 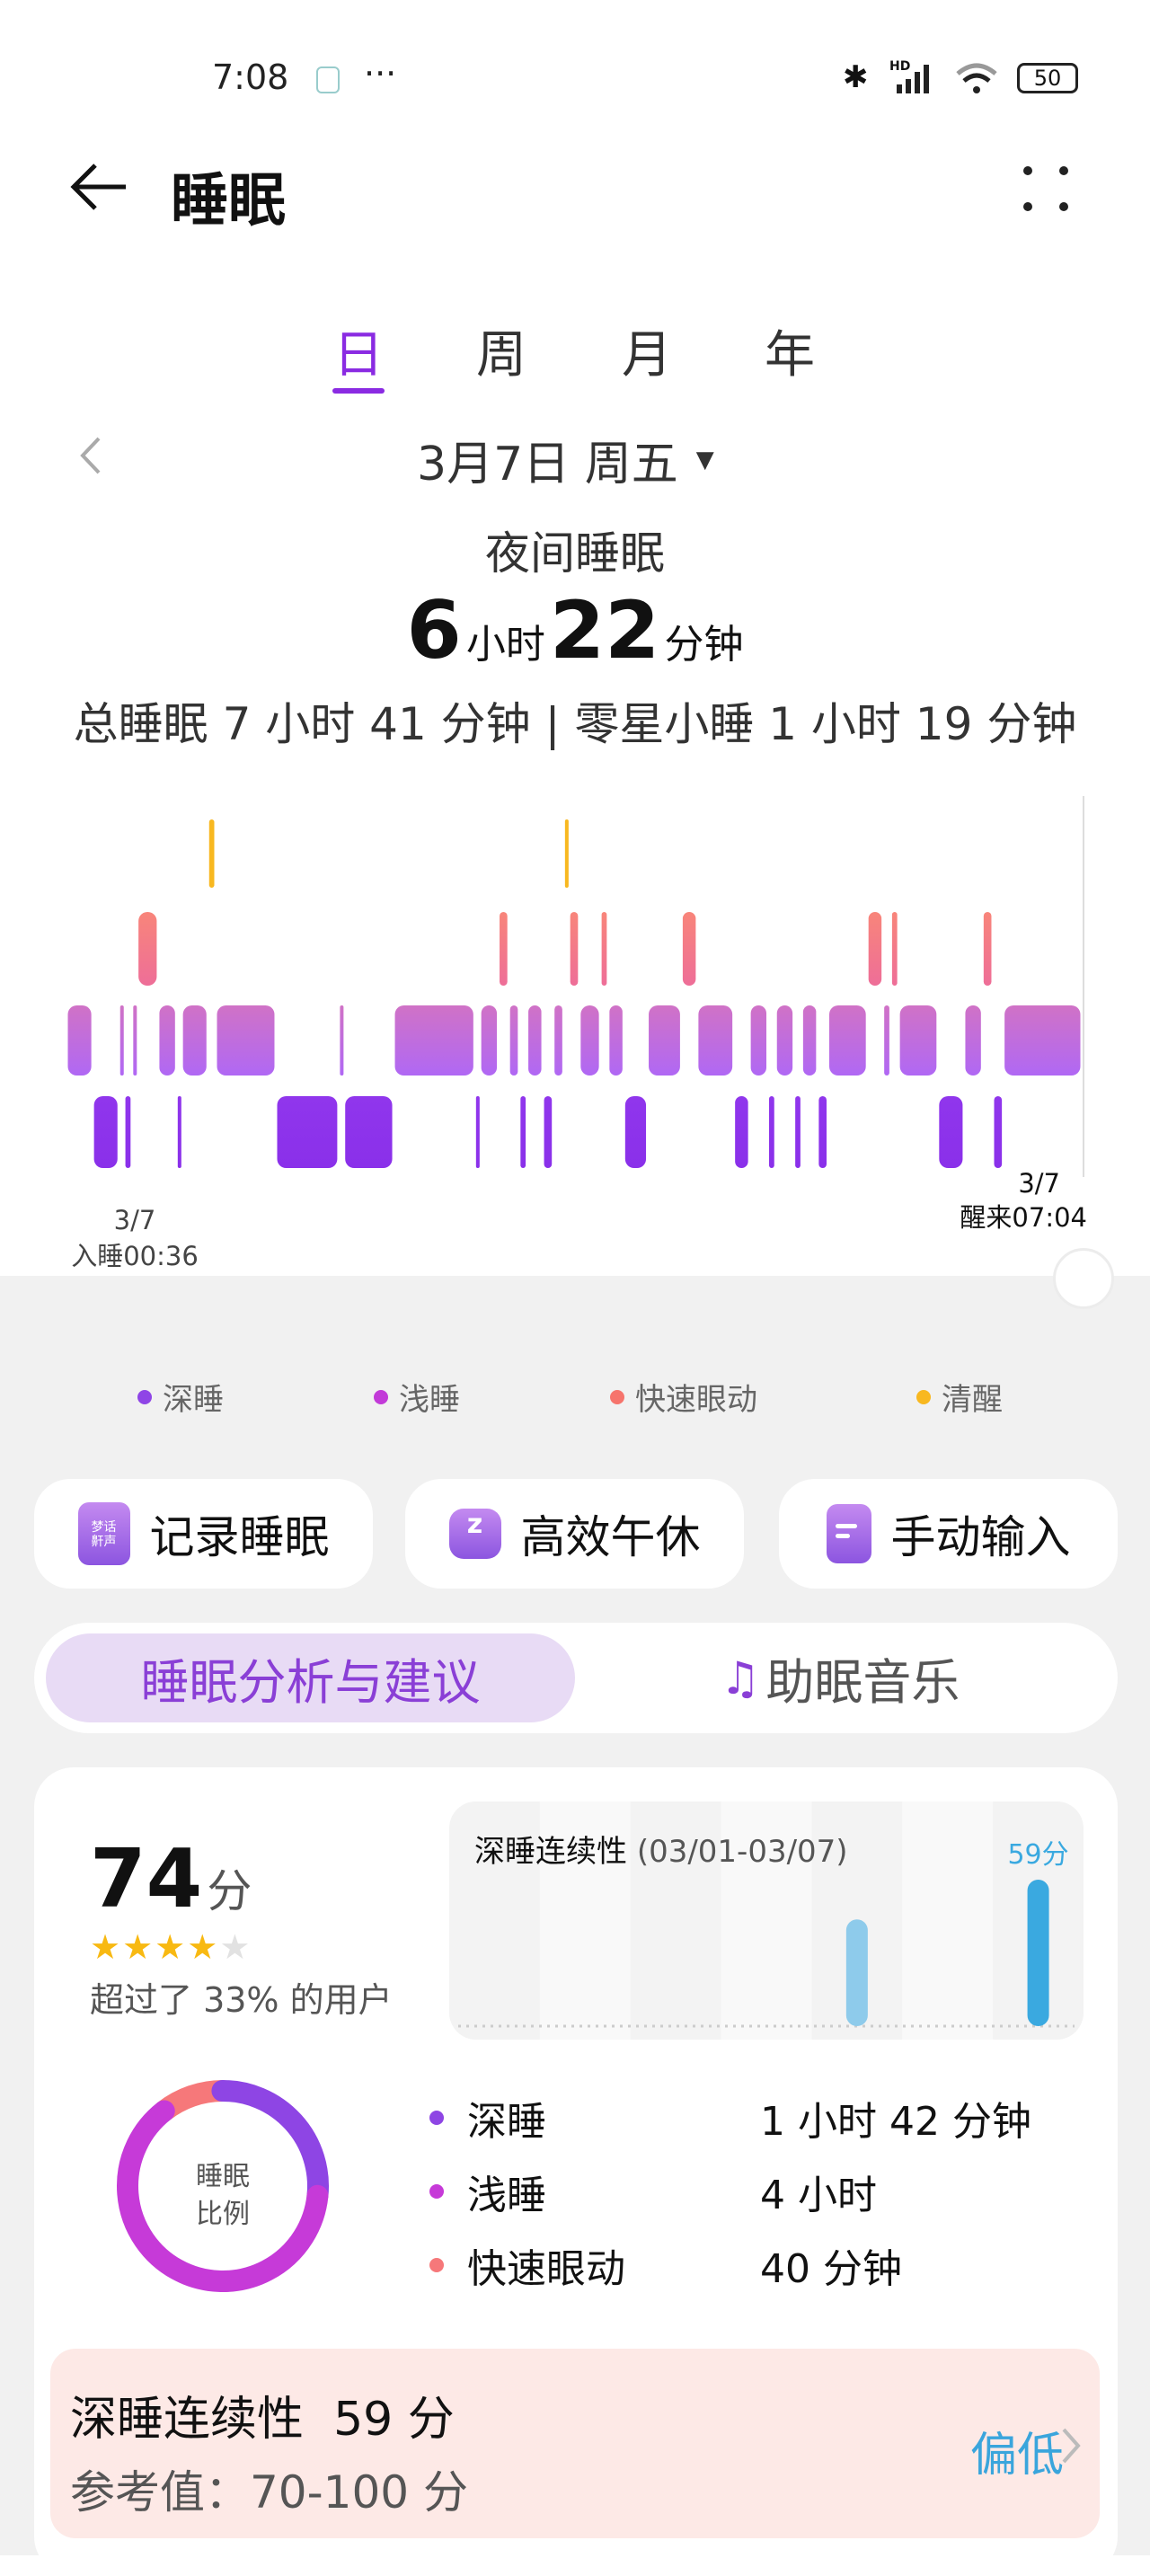 I want to click on ratio-list: 深睡 1 小时 42 分钟 浅睡 4 小时 快速眼动 40 分钟, so click(x=743, y=2206).